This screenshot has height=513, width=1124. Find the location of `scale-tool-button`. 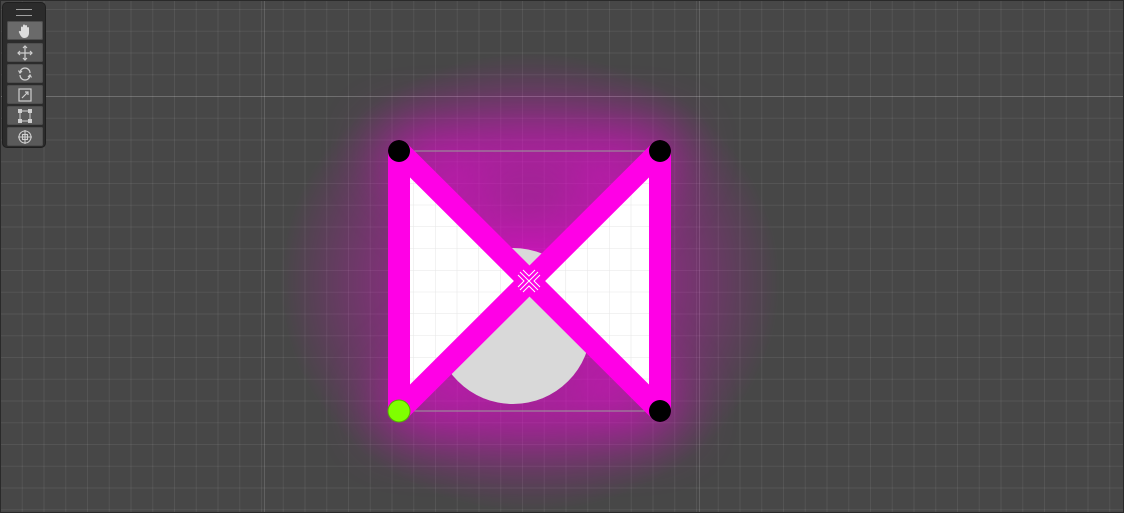

scale-tool-button is located at coordinates (25, 94).